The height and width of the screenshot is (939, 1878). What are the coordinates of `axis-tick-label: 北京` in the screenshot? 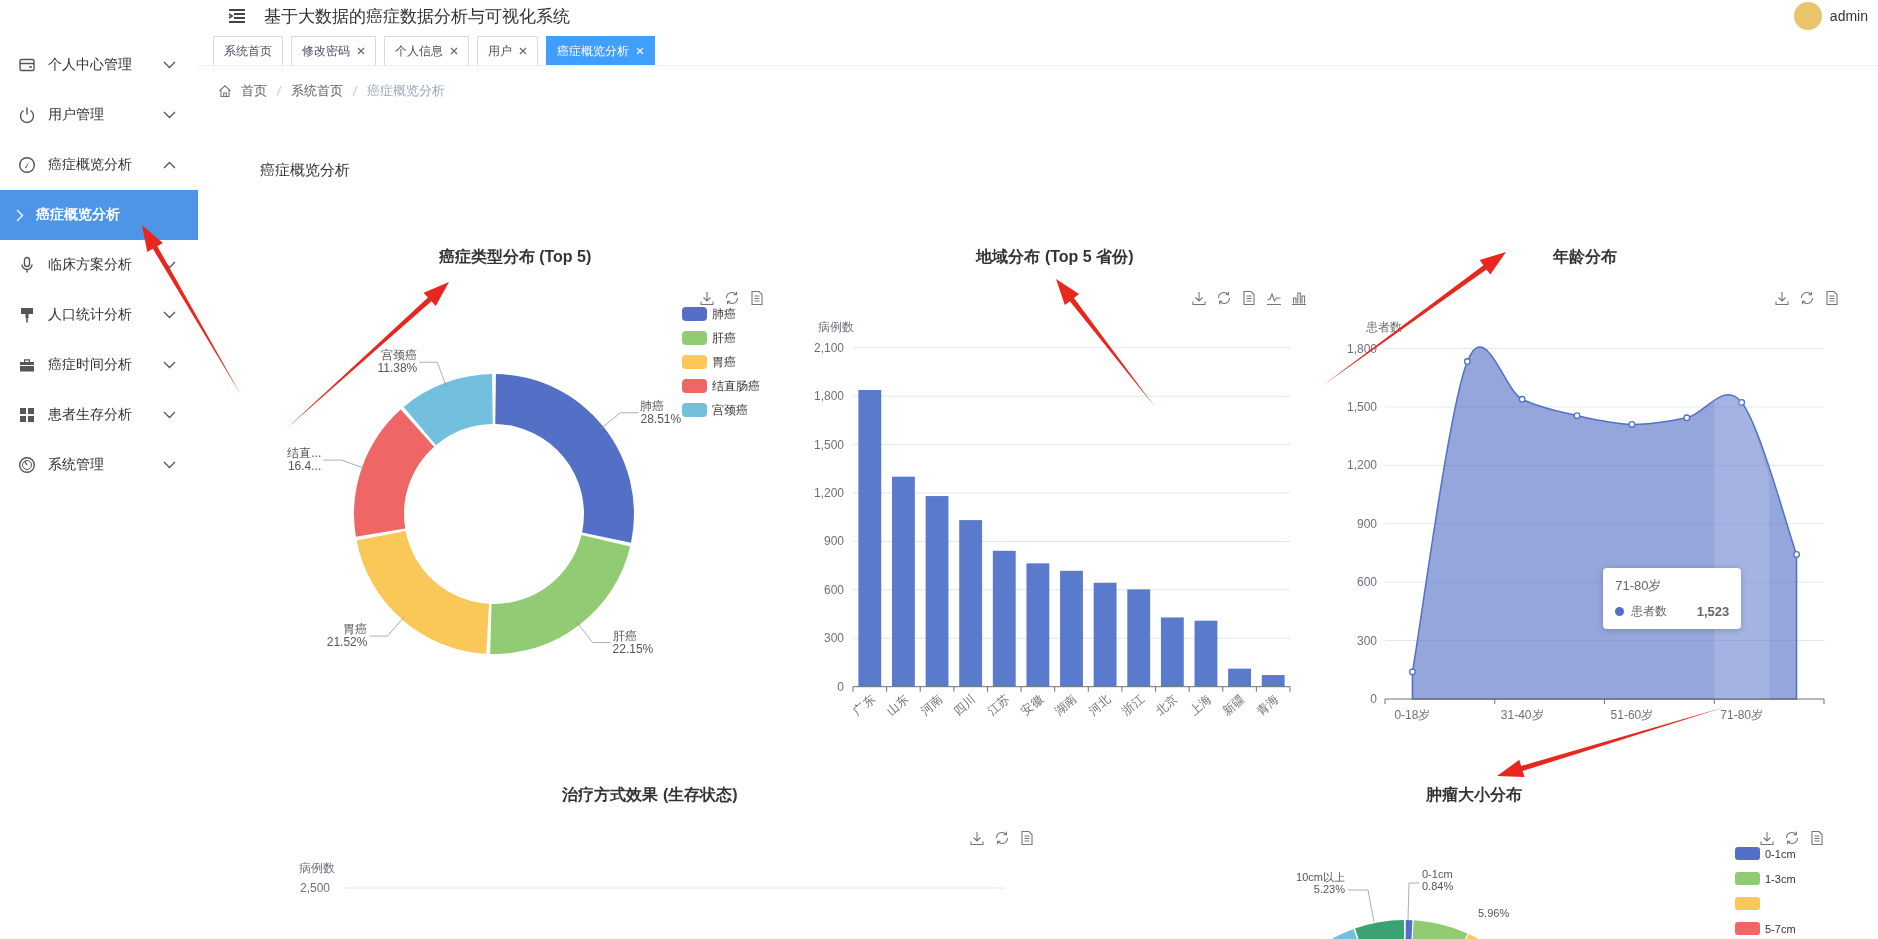 It's located at (1166, 705).